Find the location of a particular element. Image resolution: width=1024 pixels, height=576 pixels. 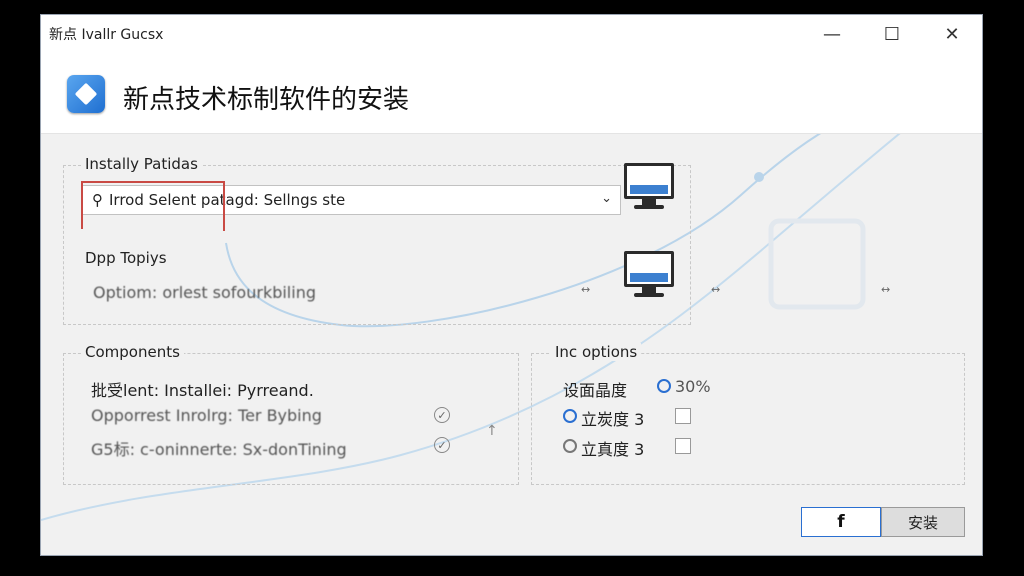

arrow-up-icon: ↑ is located at coordinates (492, 431).